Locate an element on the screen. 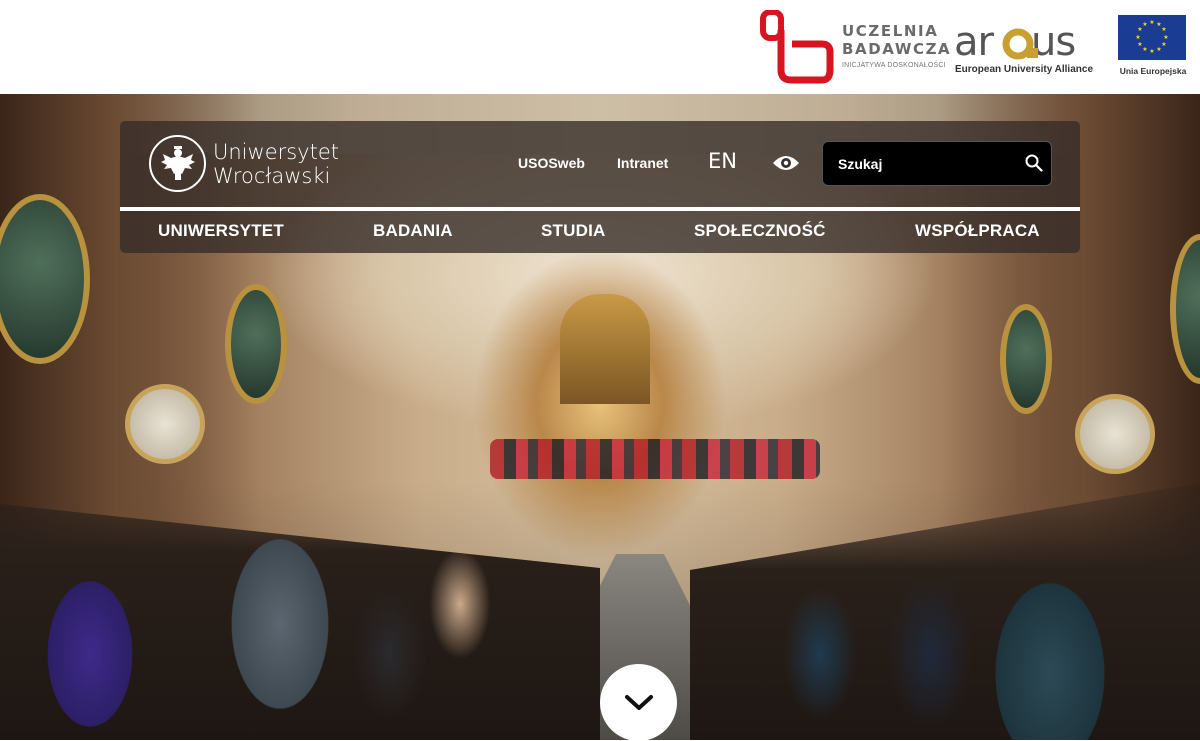 Image resolution: width=1200 pixels, height=741 pixels. usosweb-link: USOSweb is located at coordinates (551, 163).